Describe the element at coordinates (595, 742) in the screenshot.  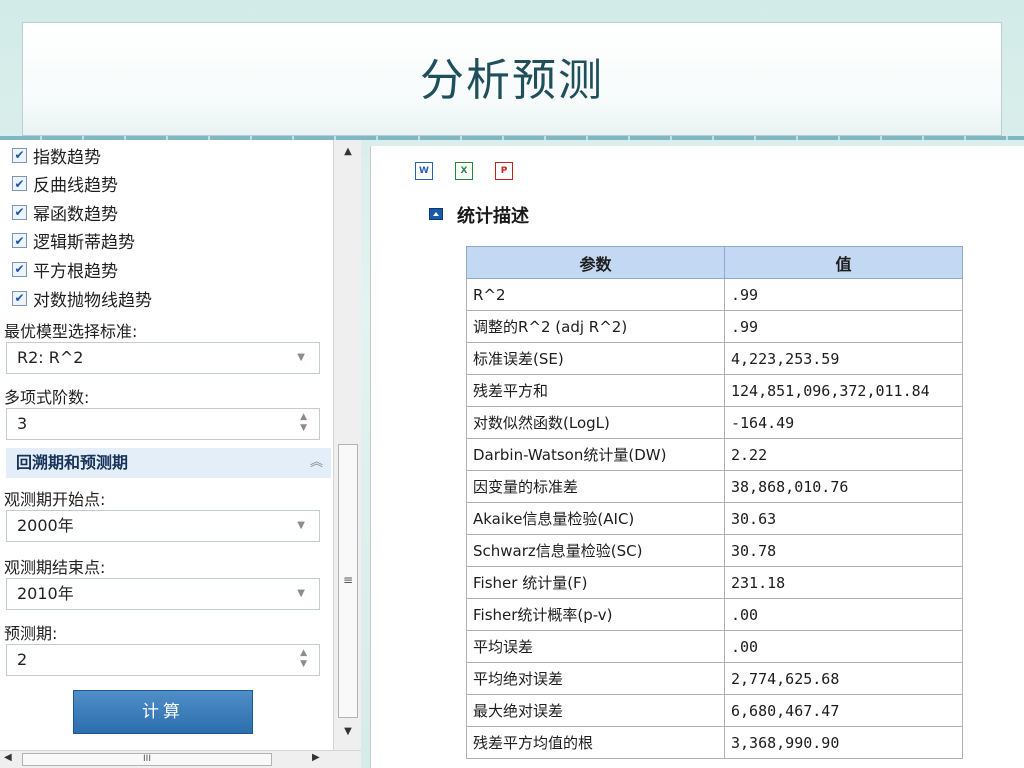
I see `param-cell: 残差平方均值的根` at that location.